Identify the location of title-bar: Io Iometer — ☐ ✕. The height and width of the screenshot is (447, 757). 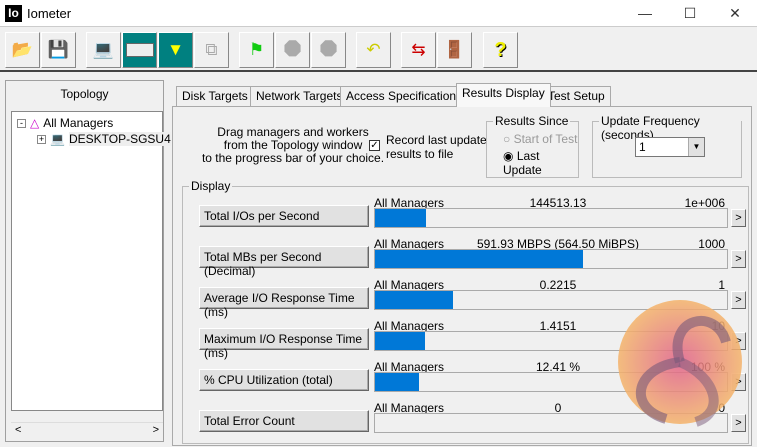
(378, 13).